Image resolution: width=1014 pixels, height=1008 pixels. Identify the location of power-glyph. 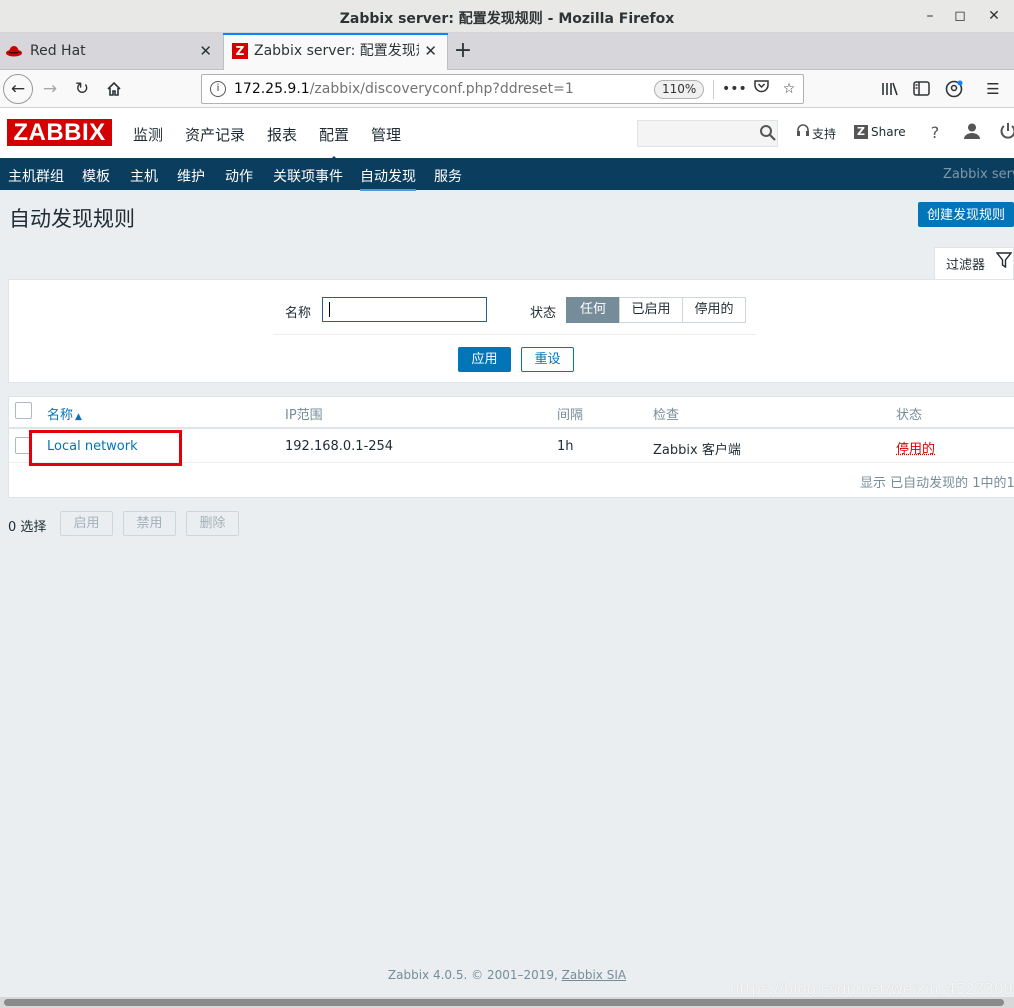
(1007, 131).